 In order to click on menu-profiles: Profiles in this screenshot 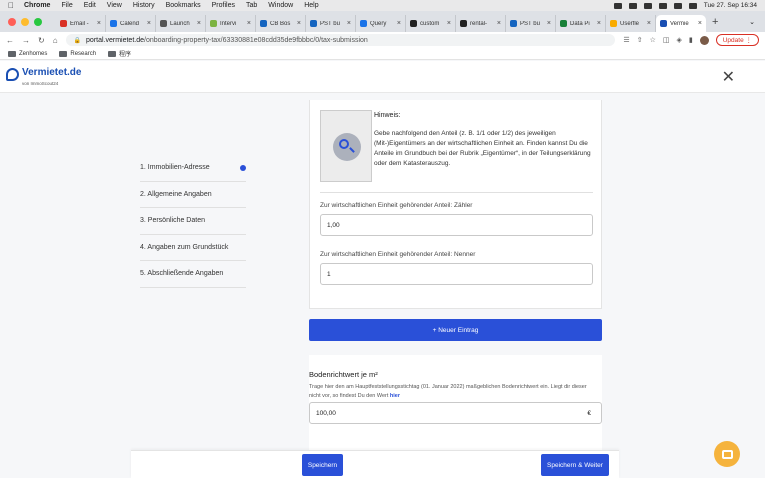, I will do `click(223, 5)`.